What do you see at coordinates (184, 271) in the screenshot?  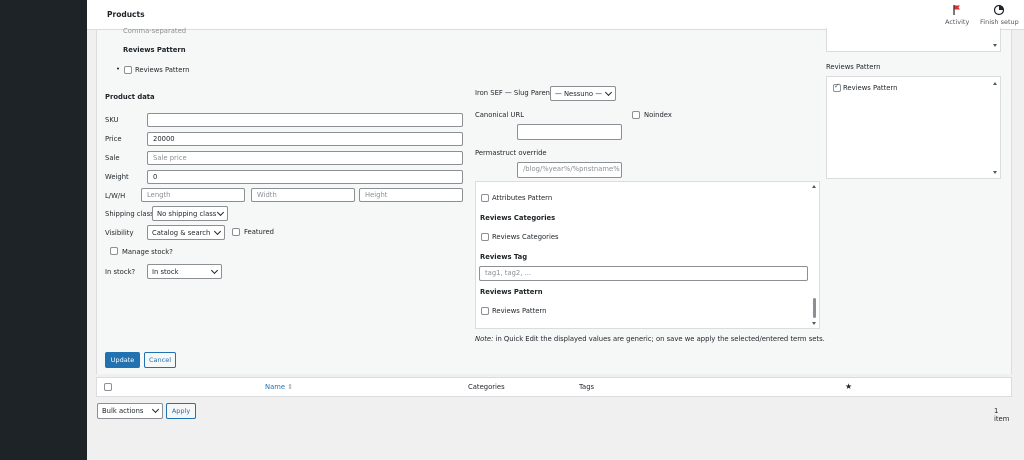 I see `in-stock-select: In stock` at bounding box center [184, 271].